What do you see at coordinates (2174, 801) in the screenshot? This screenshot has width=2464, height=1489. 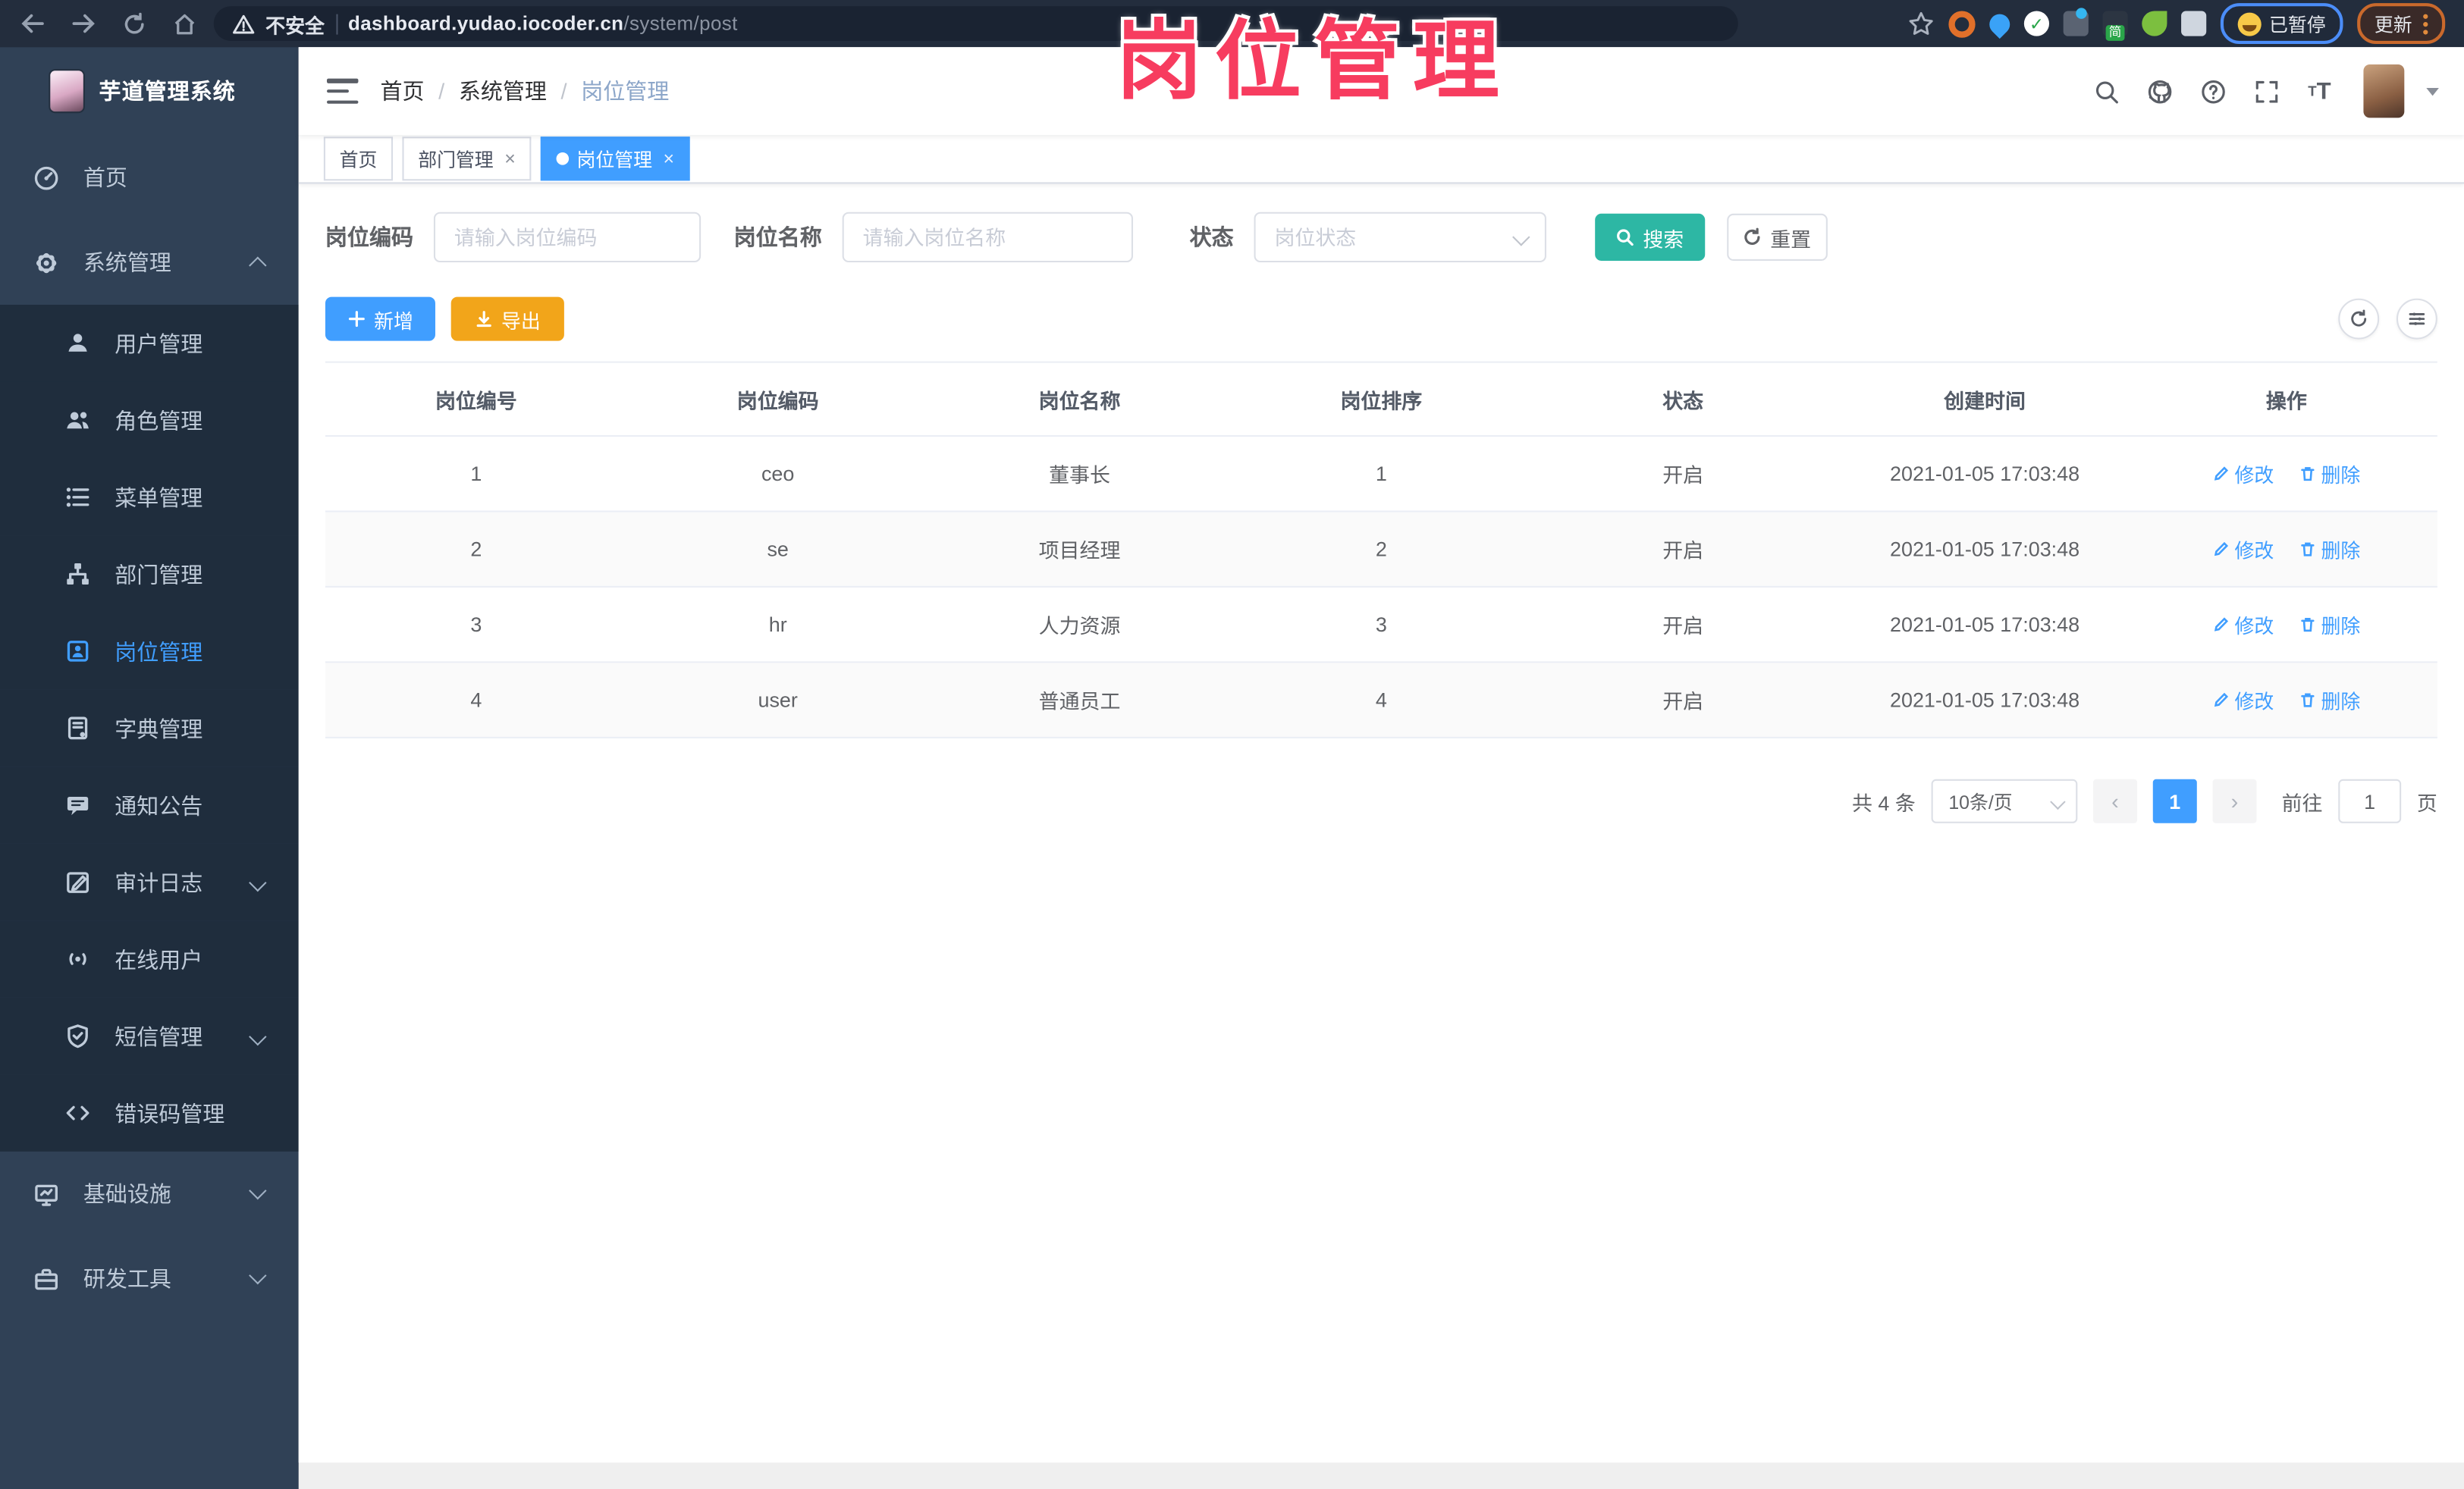 I see `current-page-button: 1` at bounding box center [2174, 801].